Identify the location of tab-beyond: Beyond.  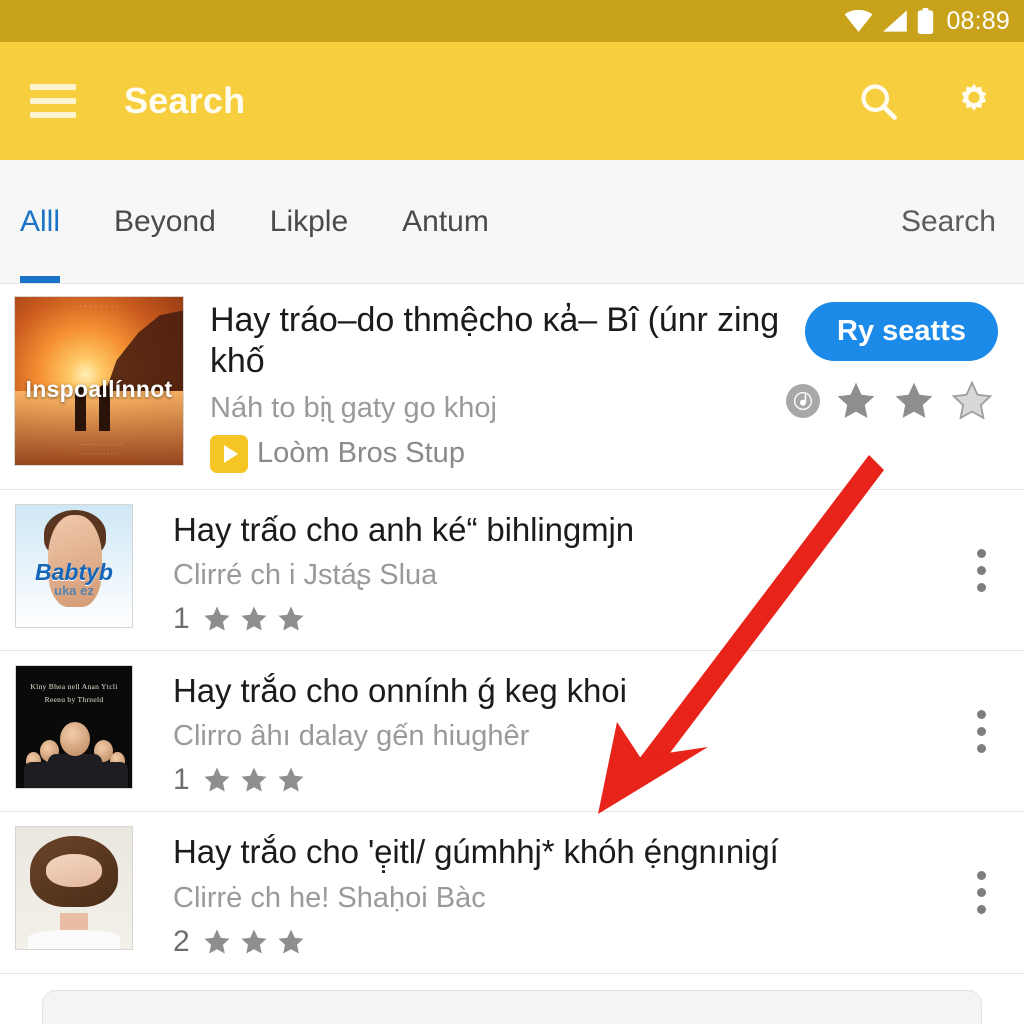
(165, 221).